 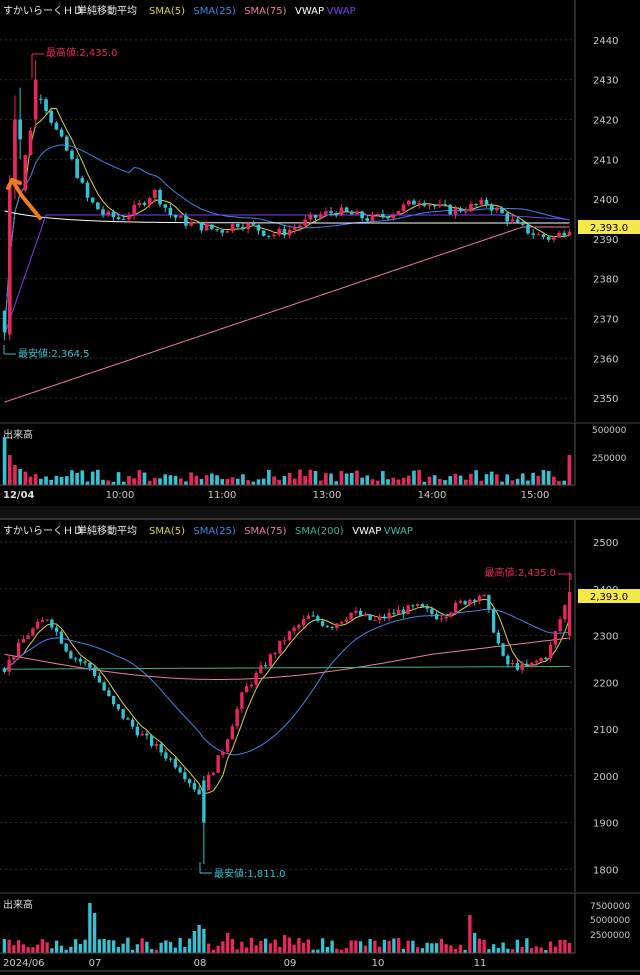 What do you see at coordinates (605, 280) in the screenshot?
I see `y-tick-label: 2380` at bounding box center [605, 280].